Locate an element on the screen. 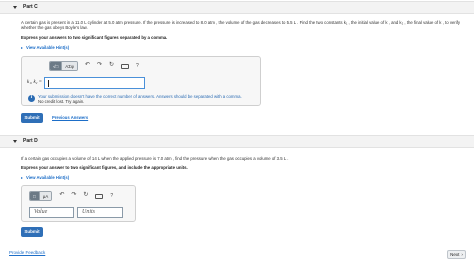 The height and width of the screenshot is (260, 474). previous-answers-link: Previous Answers is located at coordinates (70, 117).